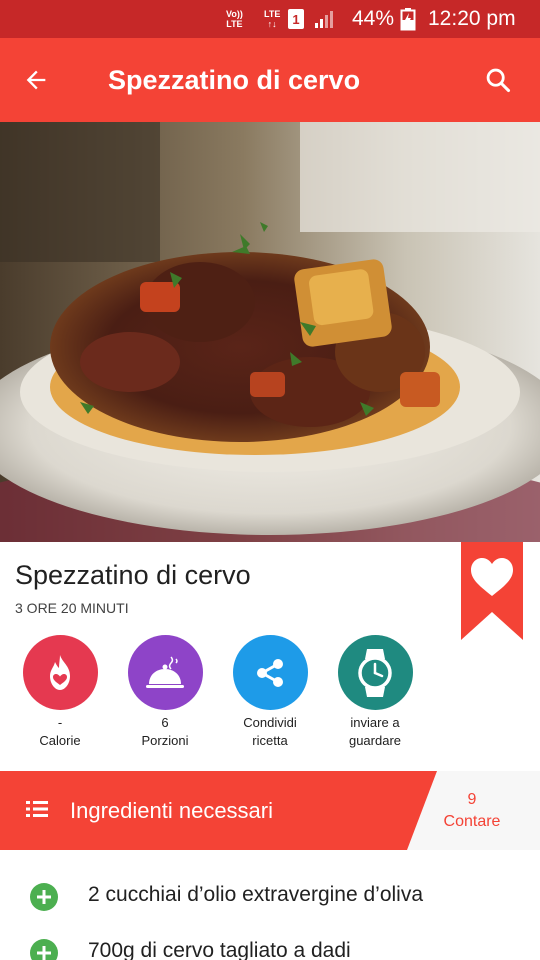 The width and height of the screenshot is (540, 960). I want to click on search-icon, so click(498, 80).